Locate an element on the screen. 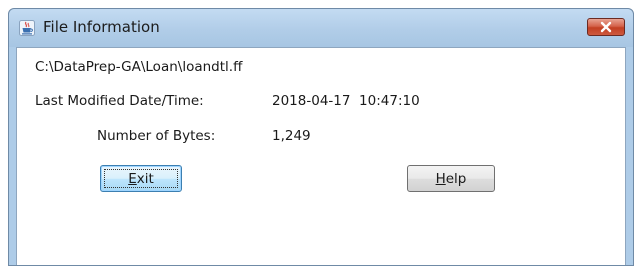 This screenshot has height=266, width=642. window-title: File Information is located at coordinates (101, 27).